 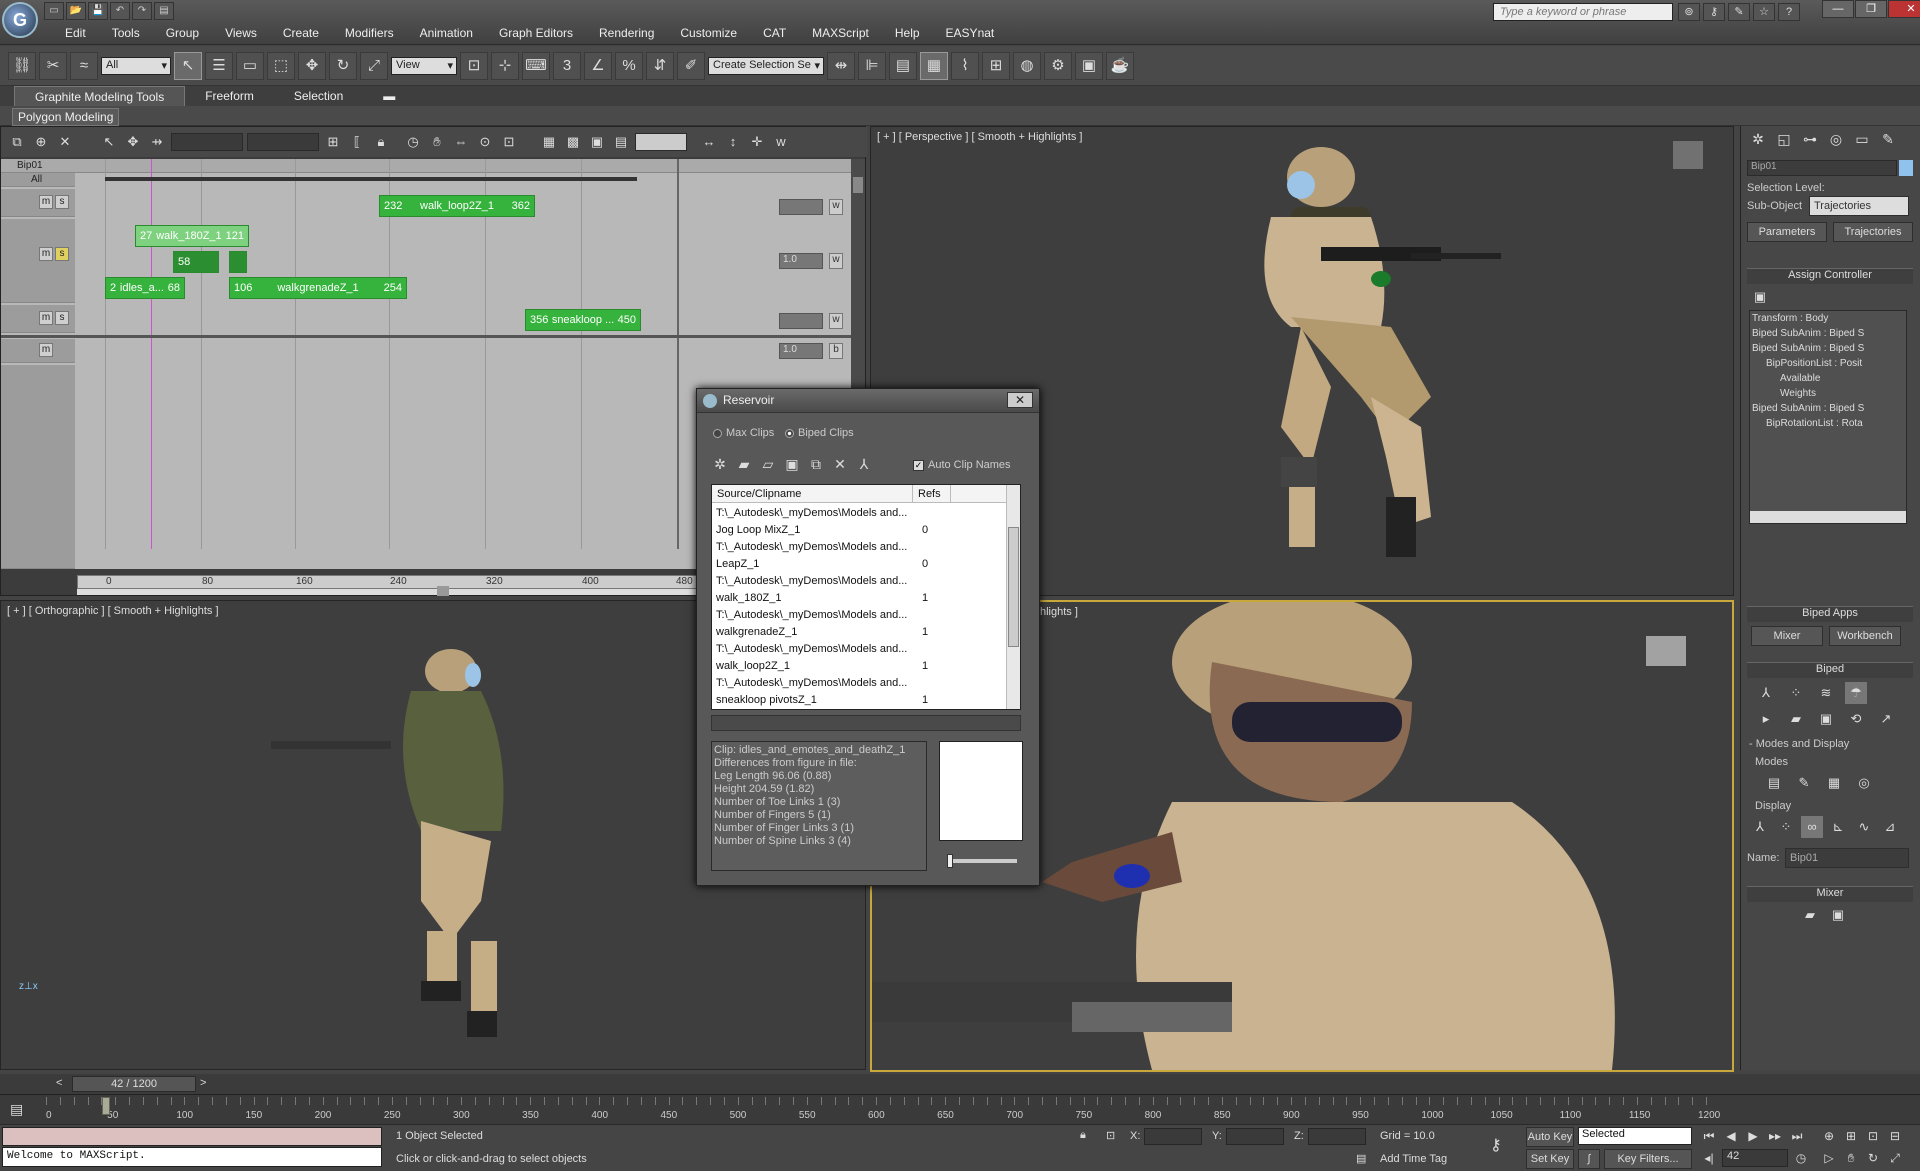 What do you see at coordinates (836, 207) in the screenshot?
I see `track-weight-button: w` at bounding box center [836, 207].